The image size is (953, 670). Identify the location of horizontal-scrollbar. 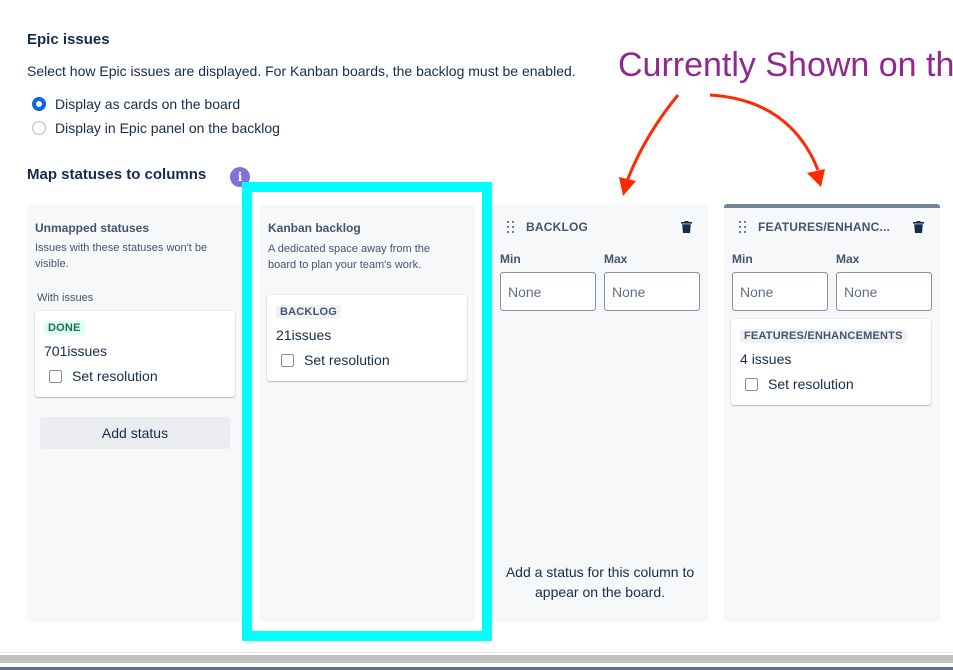
(476, 659).